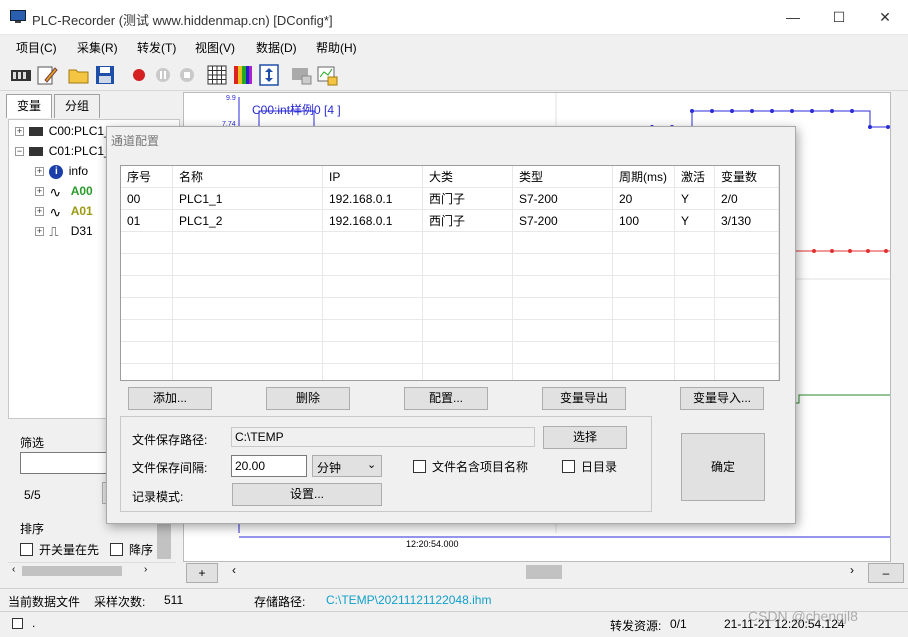  I want to click on column-header: 激活, so click(695, 177).